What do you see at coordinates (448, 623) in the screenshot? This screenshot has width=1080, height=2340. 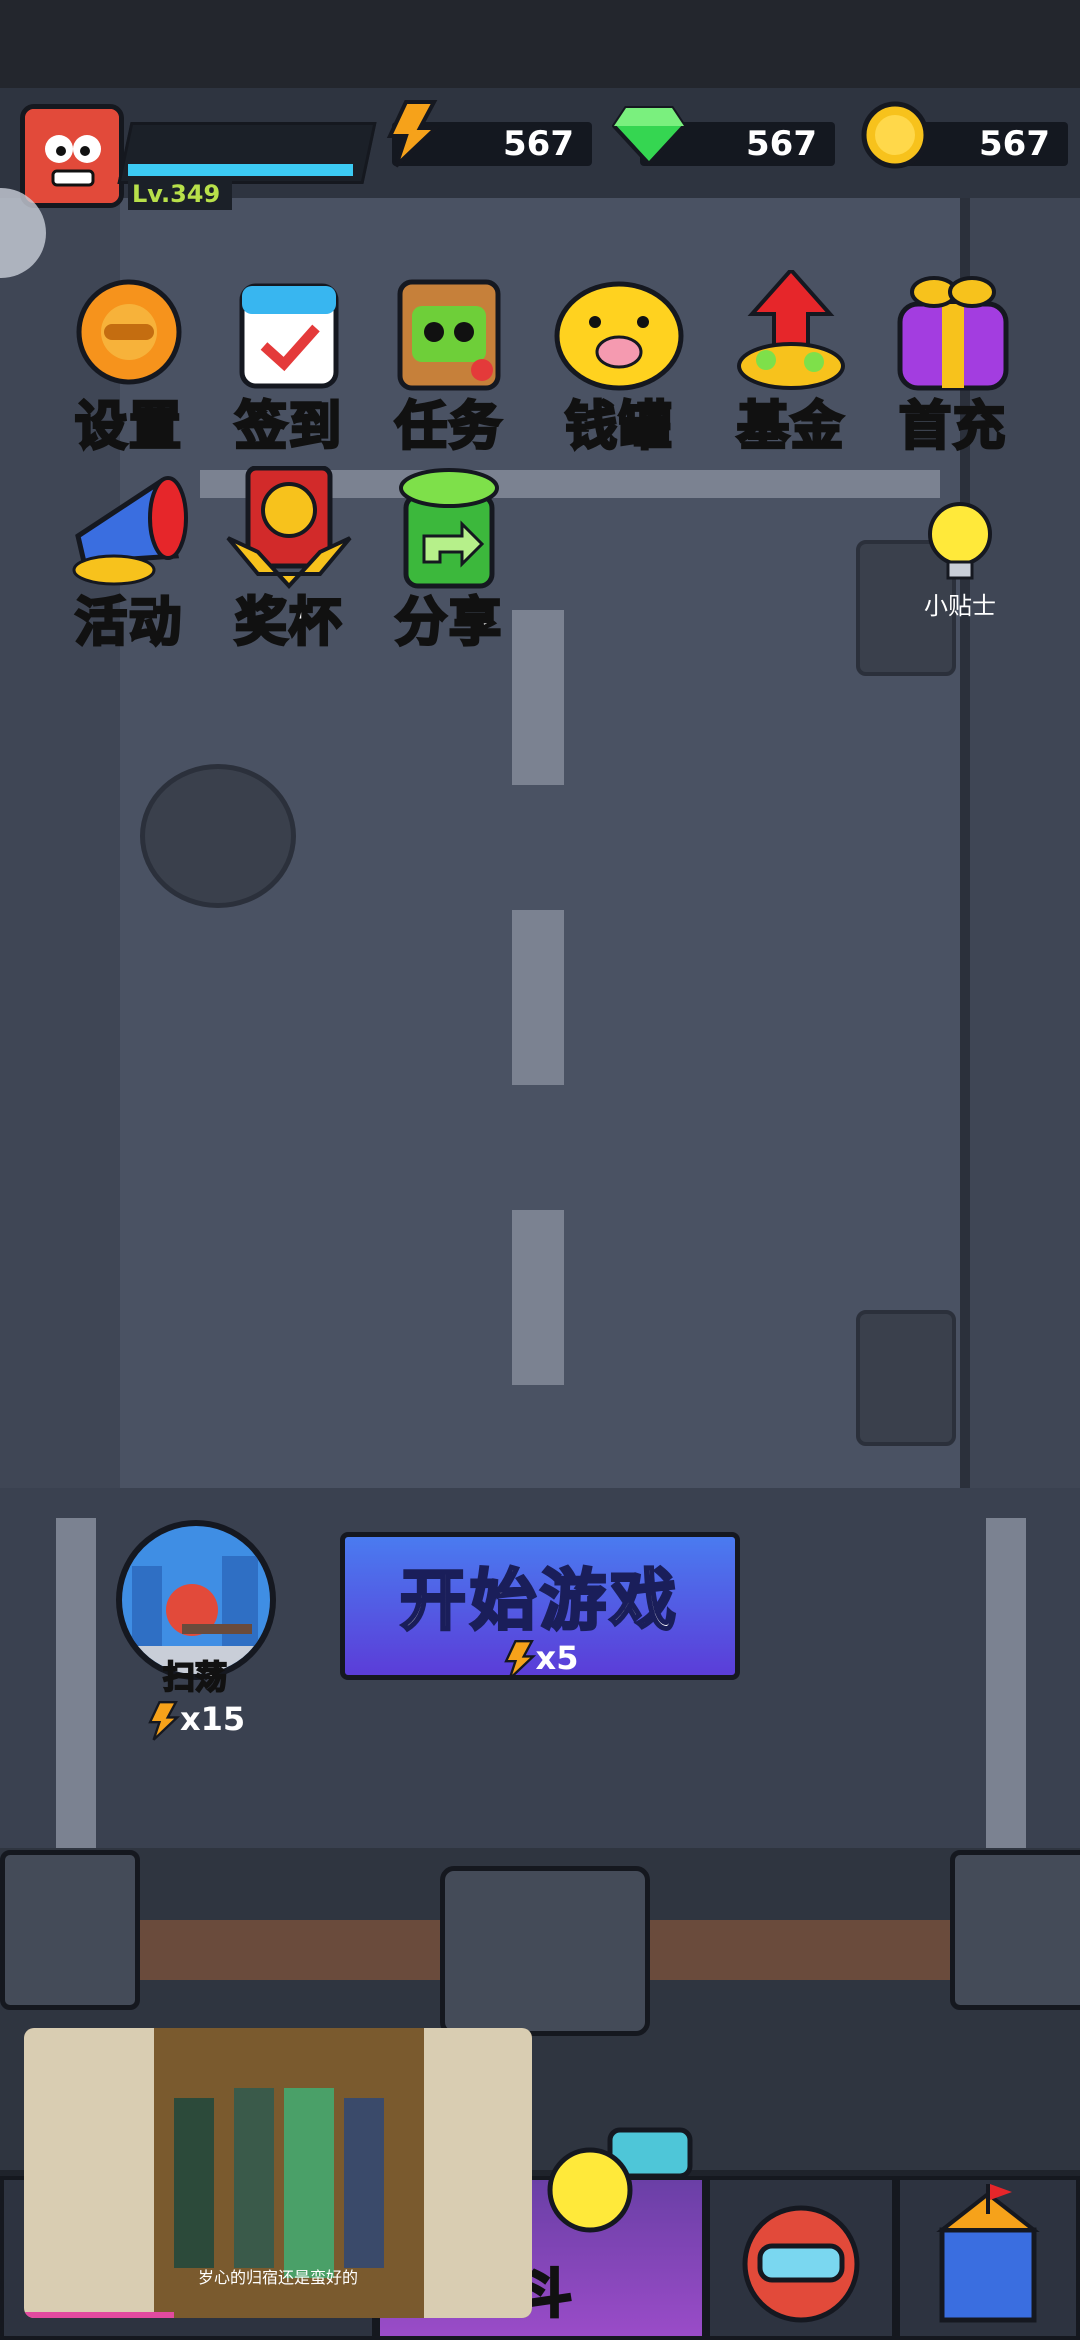 I see `menu-label: 分享` at bounding box center [448, 623].